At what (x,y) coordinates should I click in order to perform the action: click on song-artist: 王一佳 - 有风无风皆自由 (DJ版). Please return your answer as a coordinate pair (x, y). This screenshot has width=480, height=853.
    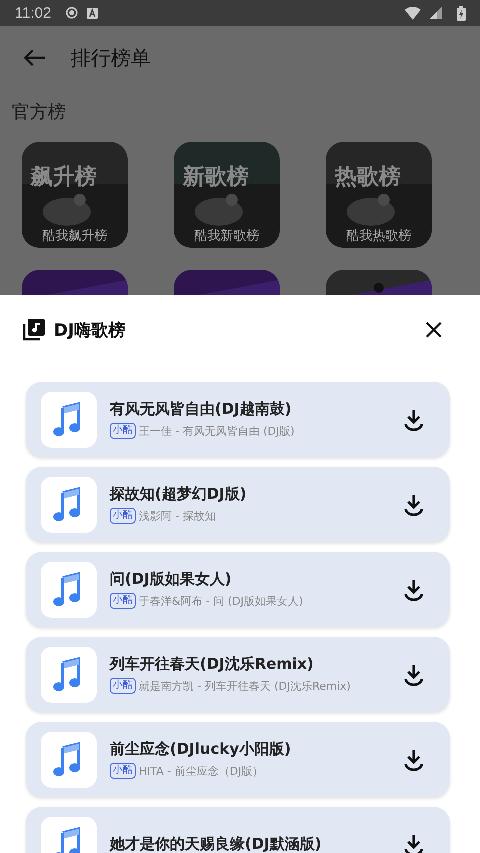
    Looking at the image, I should click on (217, 431).